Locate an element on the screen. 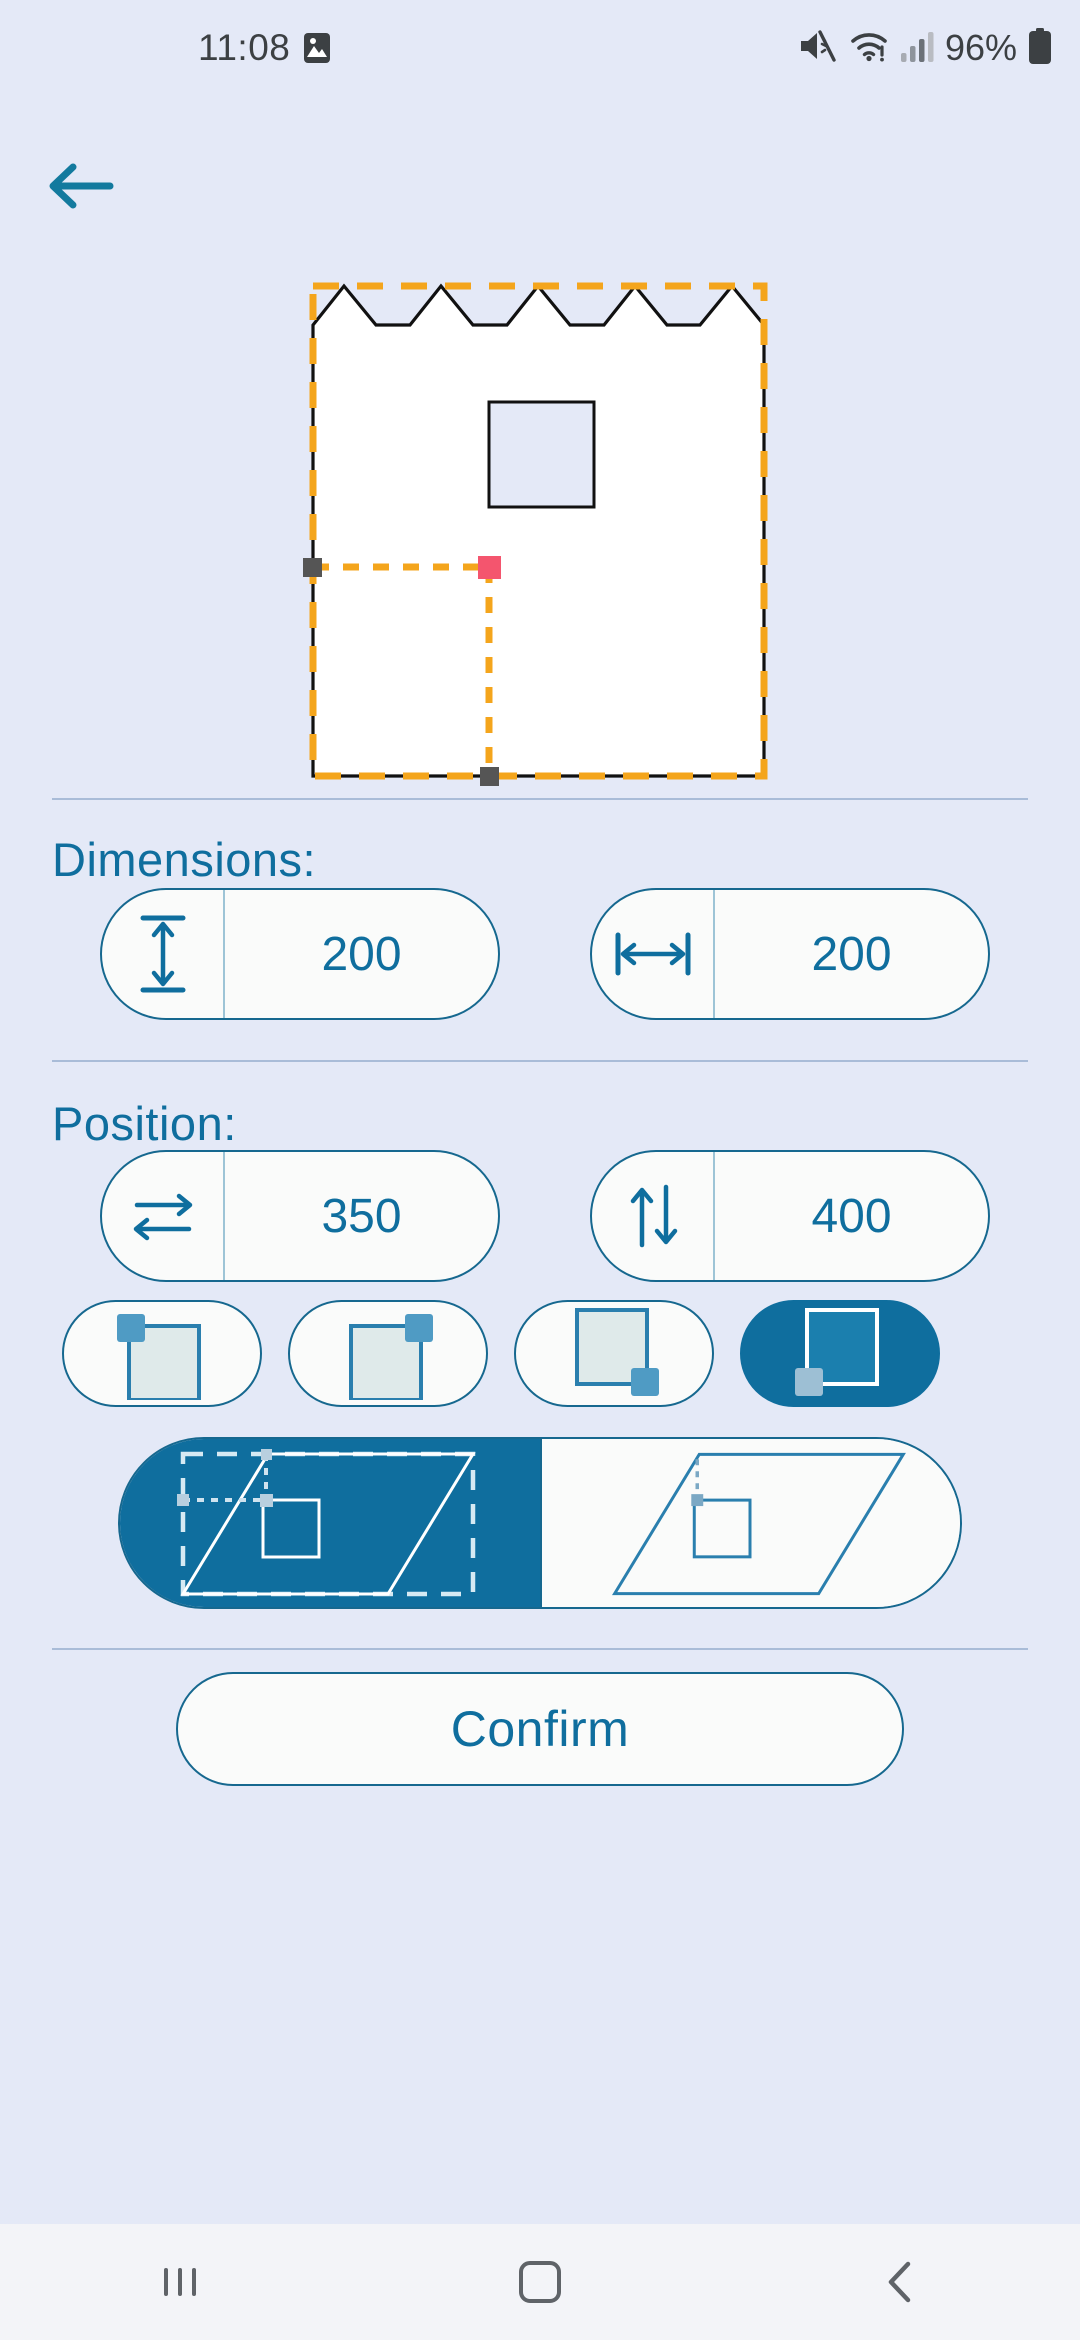 Image resolution: width=1080 pixels, height=2340 pixels. chevron-left-icon is located at coordinates (899, 2282).